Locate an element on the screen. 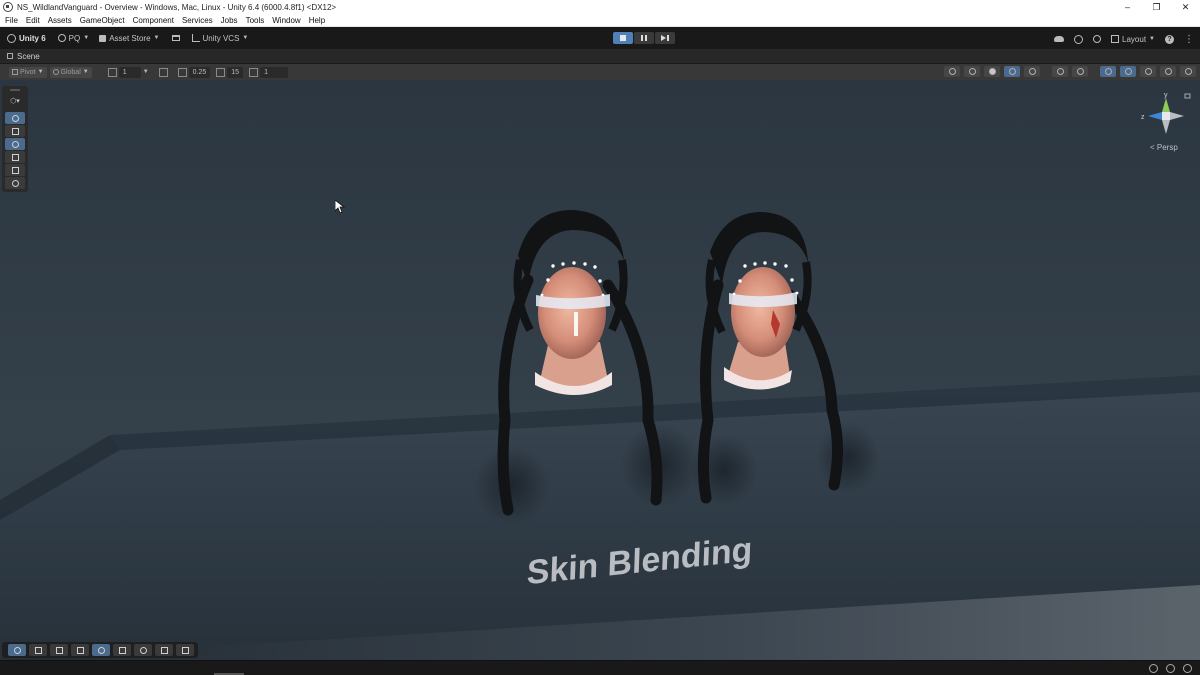  minimize-button: – is located at coordinates (1127, 7).